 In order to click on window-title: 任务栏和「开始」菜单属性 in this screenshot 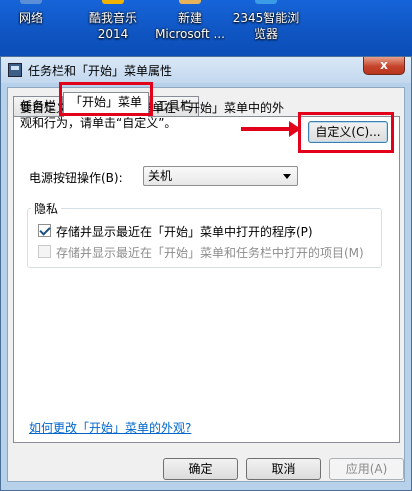, I will do `click(100, 71)`.